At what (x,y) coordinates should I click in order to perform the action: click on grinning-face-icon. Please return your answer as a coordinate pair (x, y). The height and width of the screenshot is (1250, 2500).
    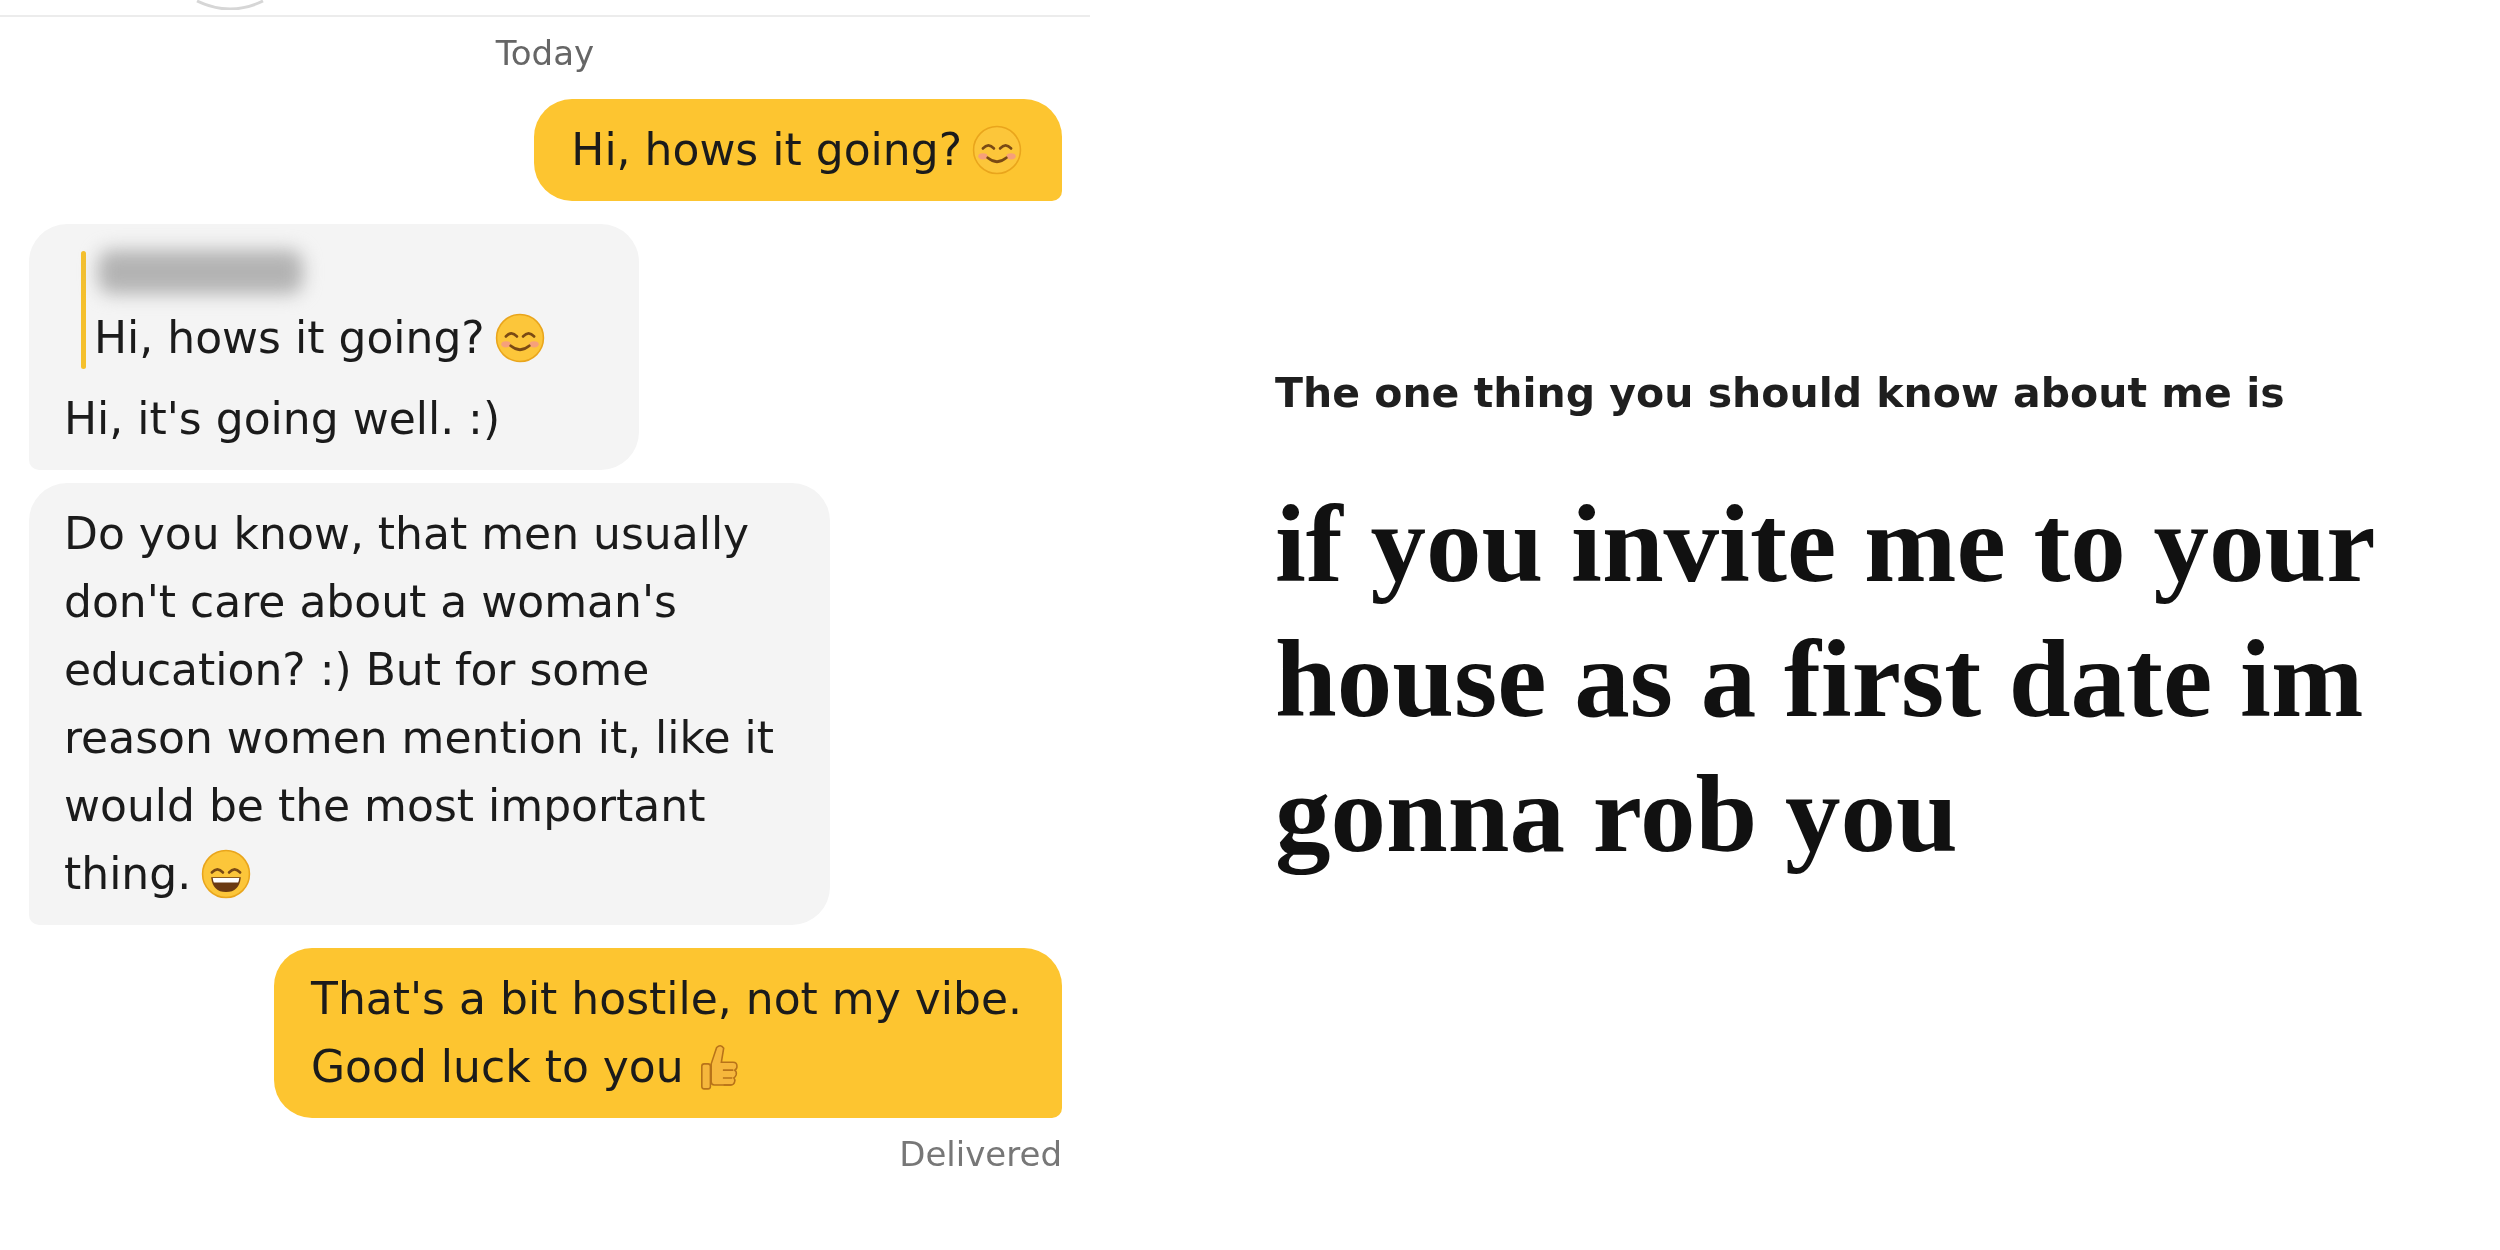
    Looking at the image, I should click on (226, 874).